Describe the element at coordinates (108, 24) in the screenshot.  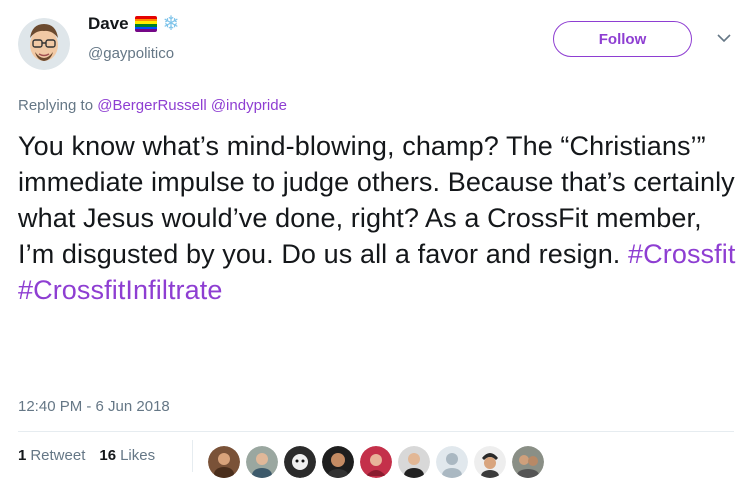
I see `display-name: Dave` at that location.